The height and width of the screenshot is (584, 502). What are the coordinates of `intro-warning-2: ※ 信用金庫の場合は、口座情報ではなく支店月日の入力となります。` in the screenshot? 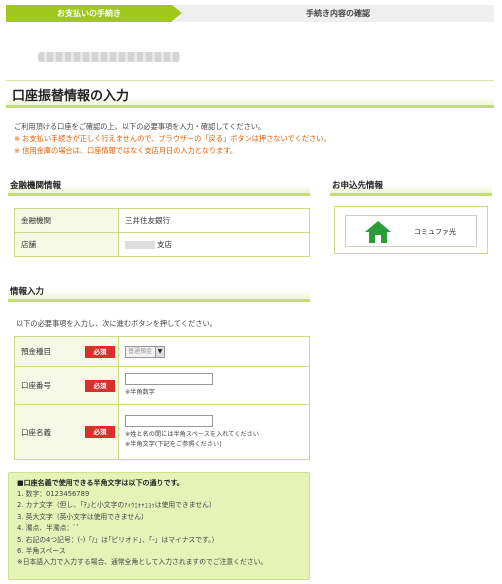 It's located at (125, 150).